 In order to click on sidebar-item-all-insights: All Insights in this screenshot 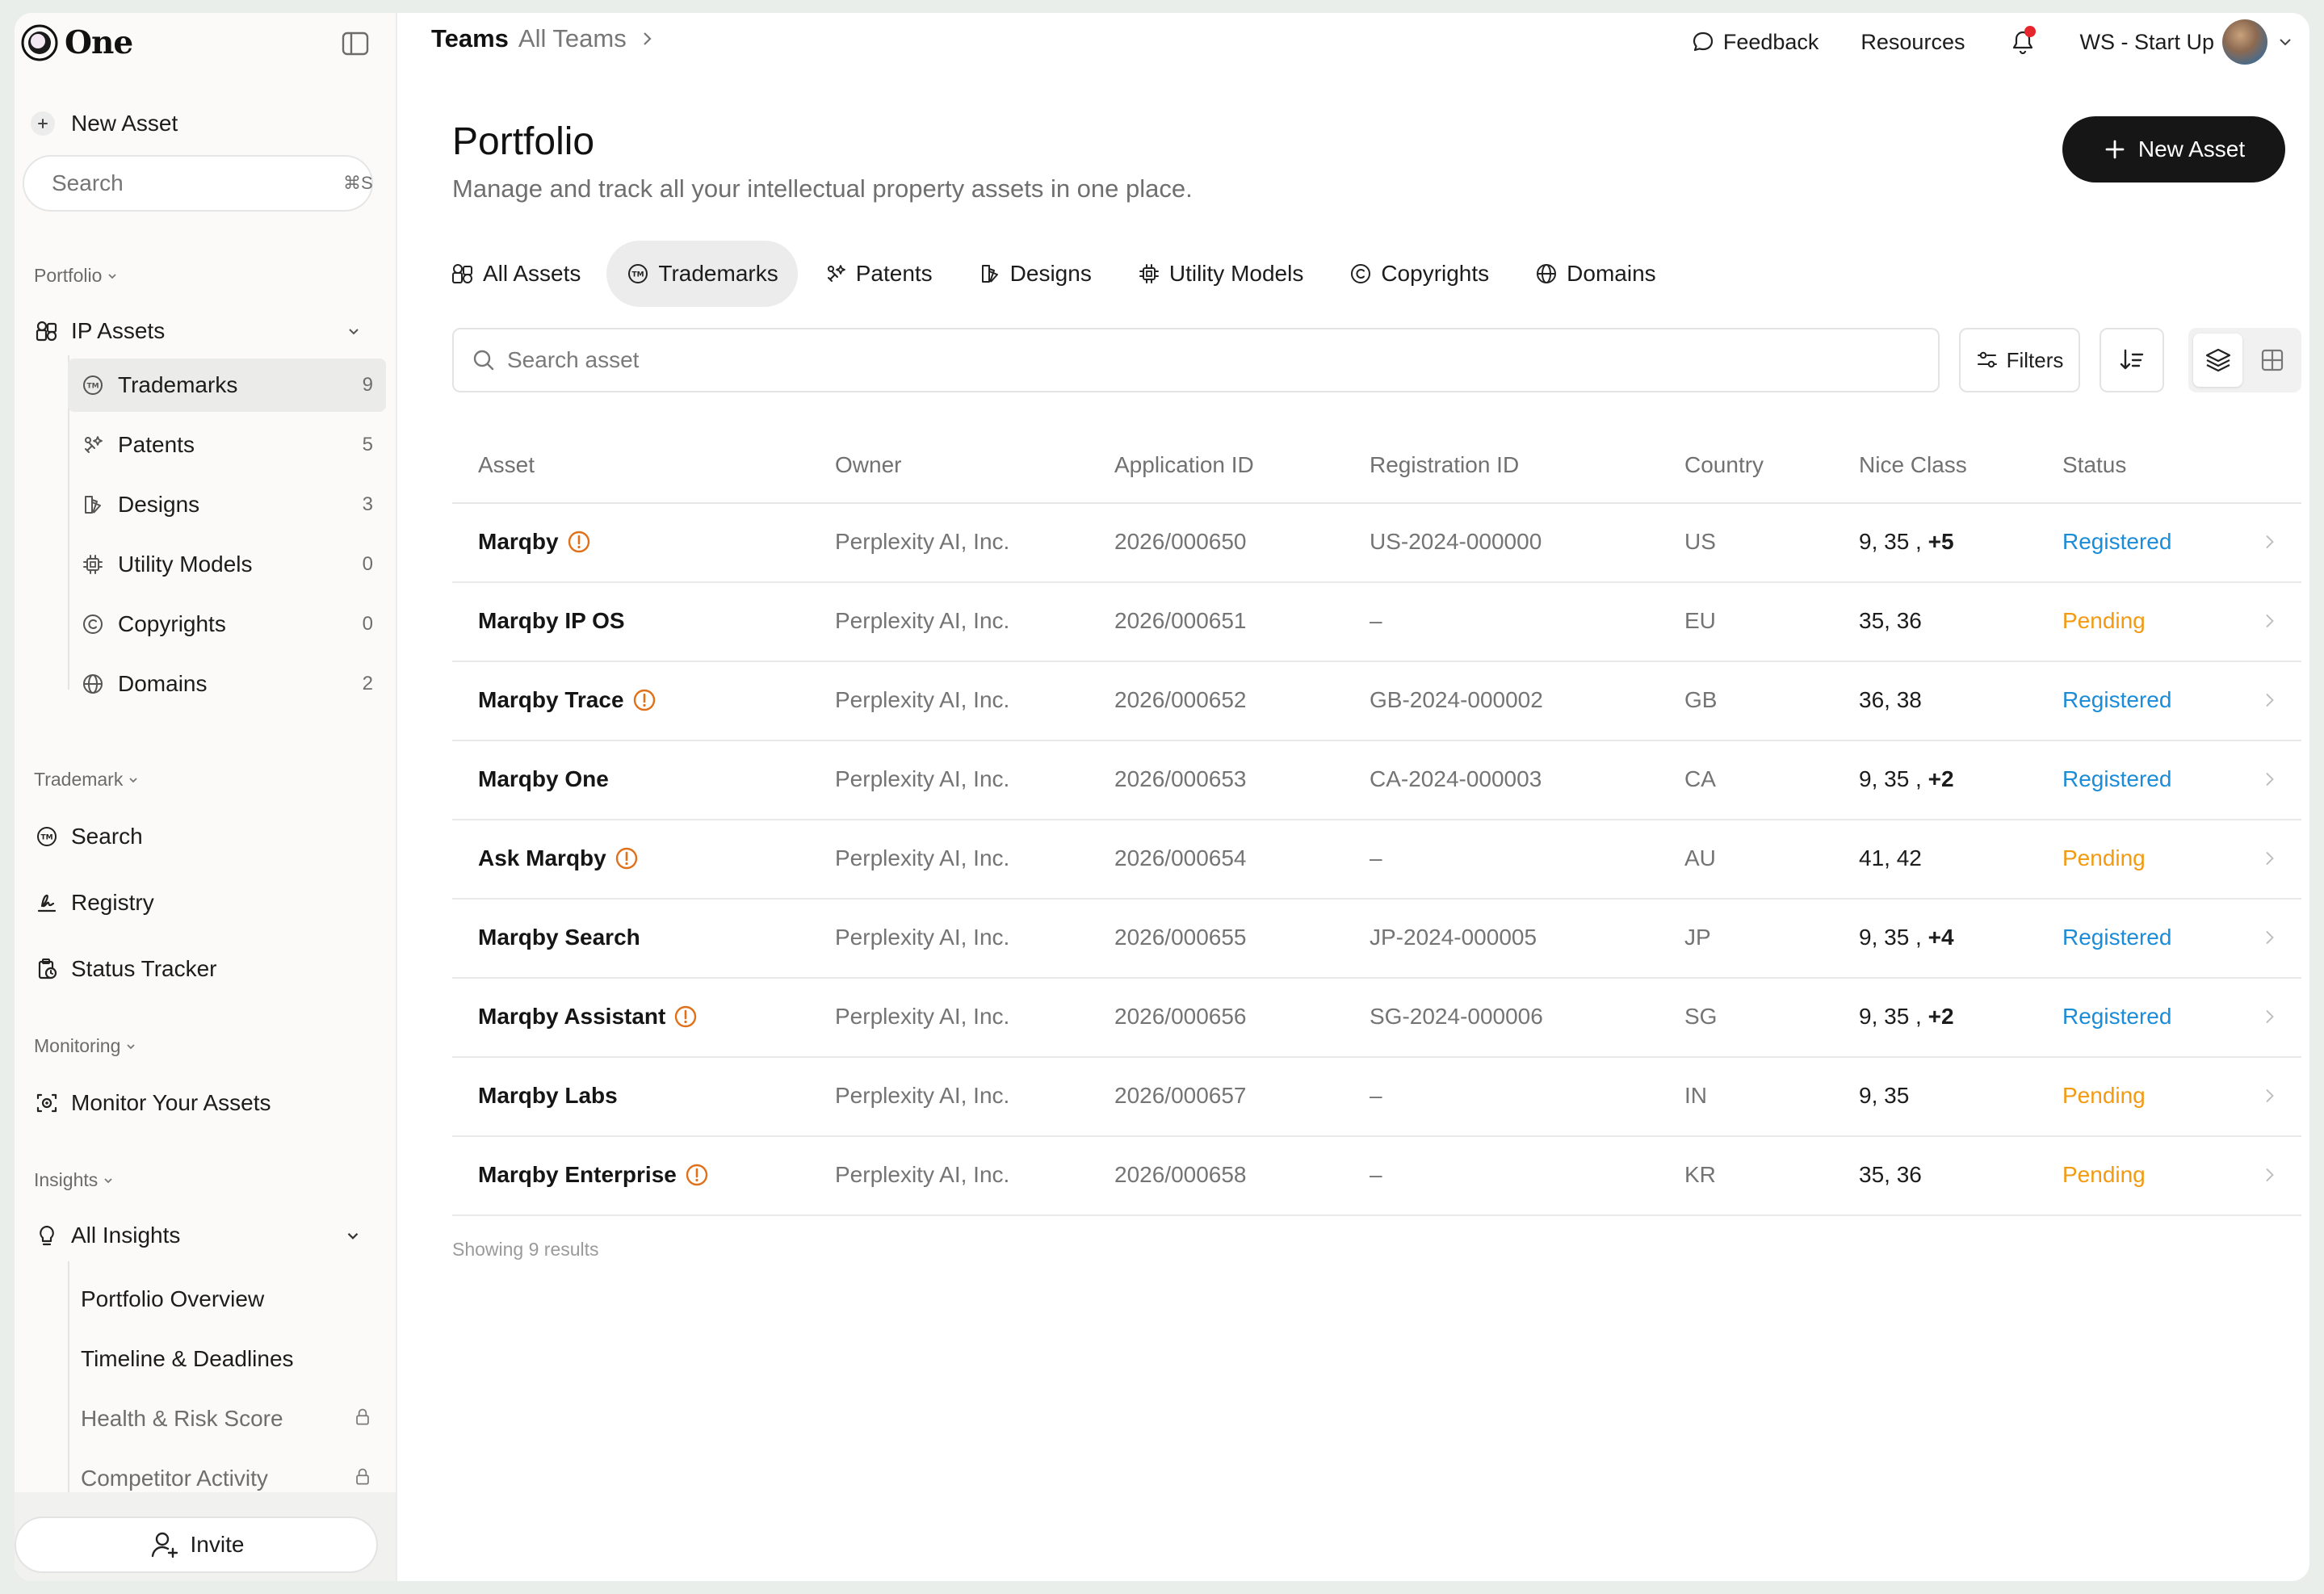, I will do `click(207, 1235)`.